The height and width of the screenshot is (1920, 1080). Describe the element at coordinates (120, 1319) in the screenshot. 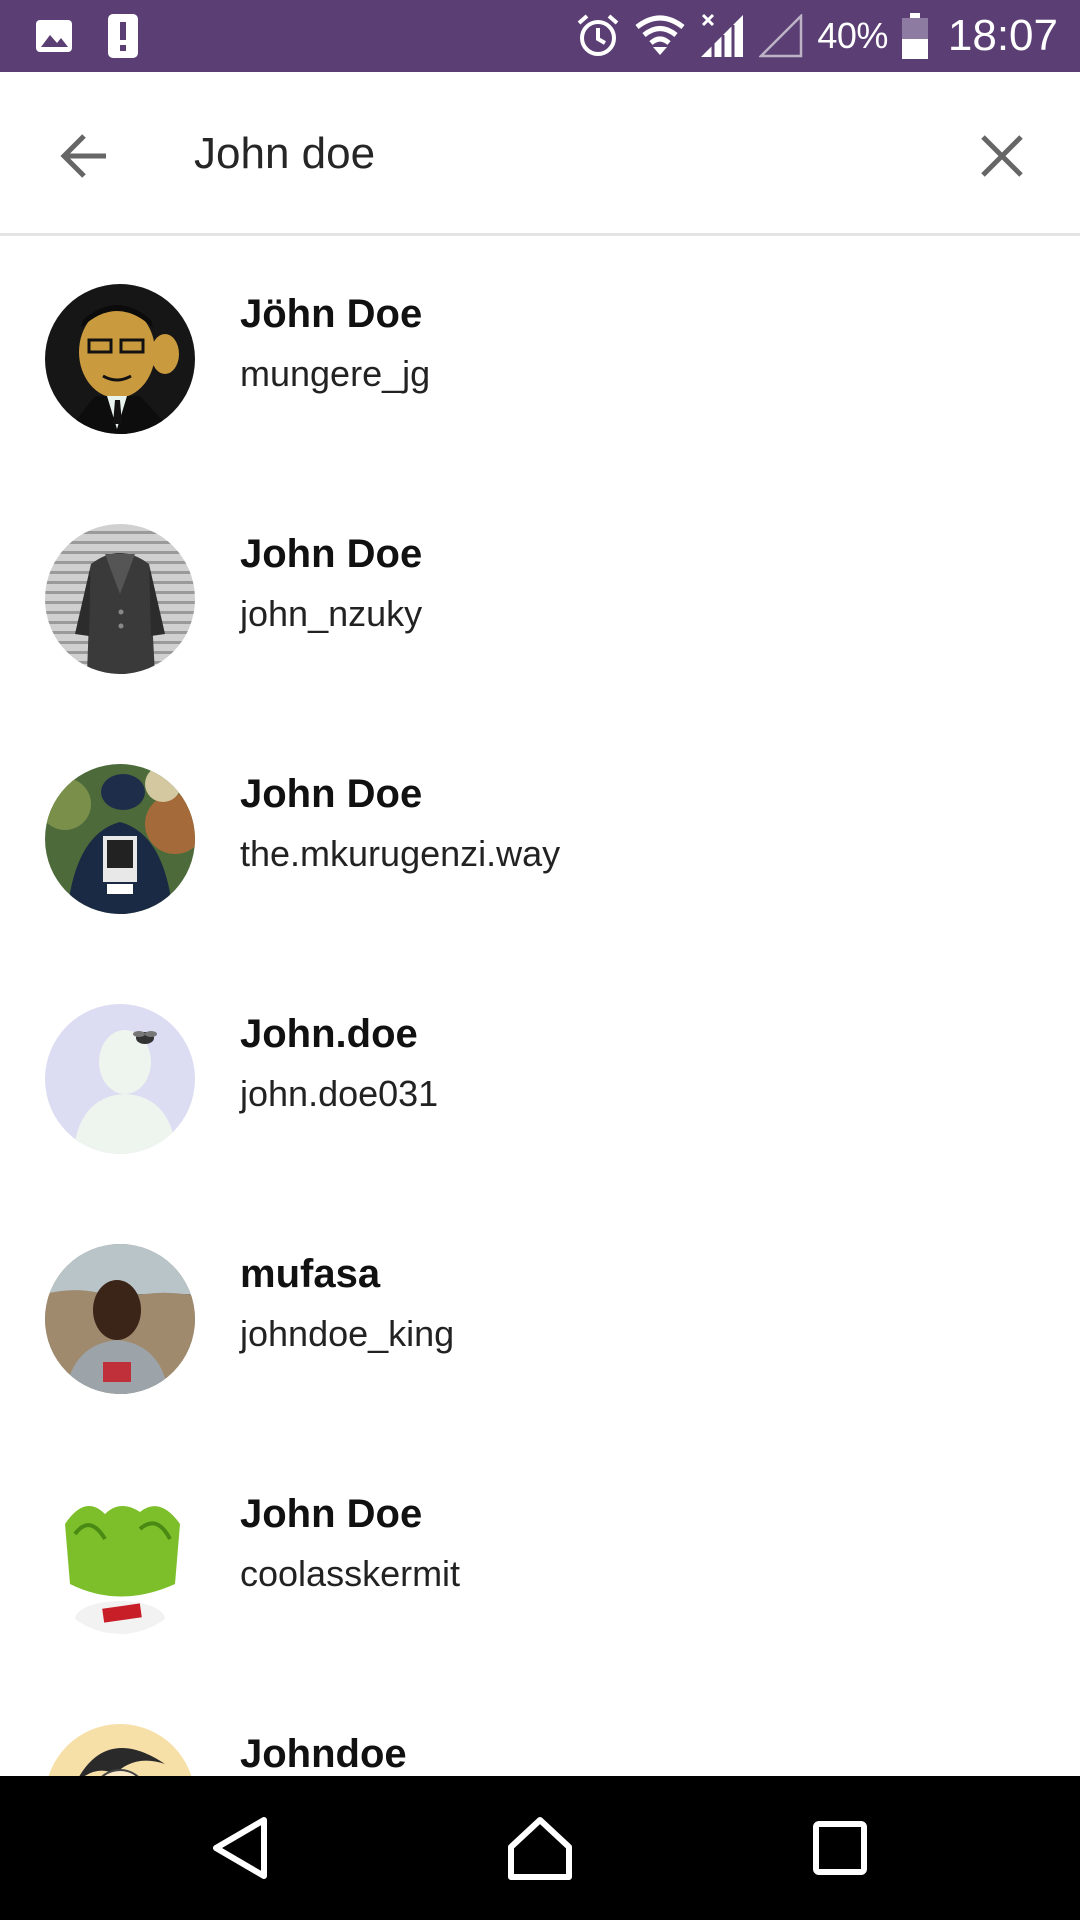

I see `man-portrait-avatar` at that location.